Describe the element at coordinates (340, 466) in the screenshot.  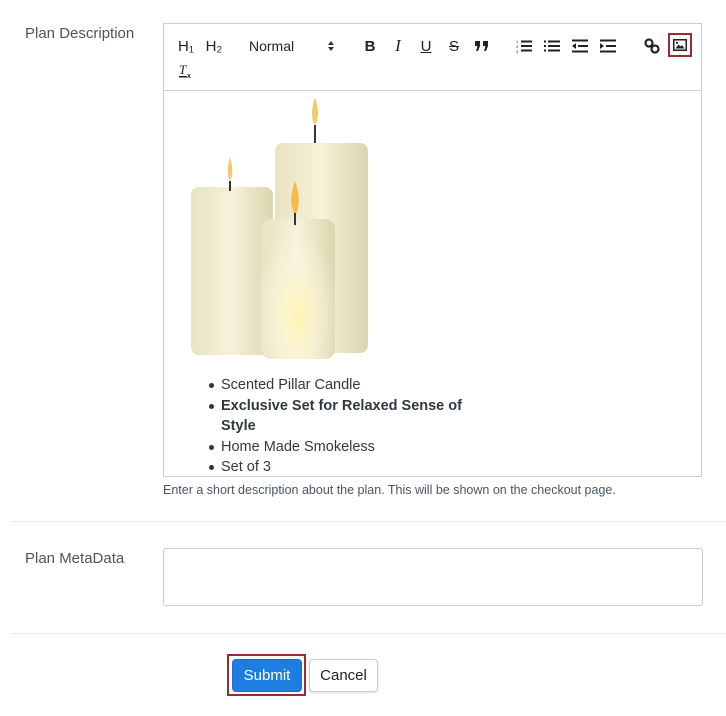
I see `feature-item: Set of 3` at that location.